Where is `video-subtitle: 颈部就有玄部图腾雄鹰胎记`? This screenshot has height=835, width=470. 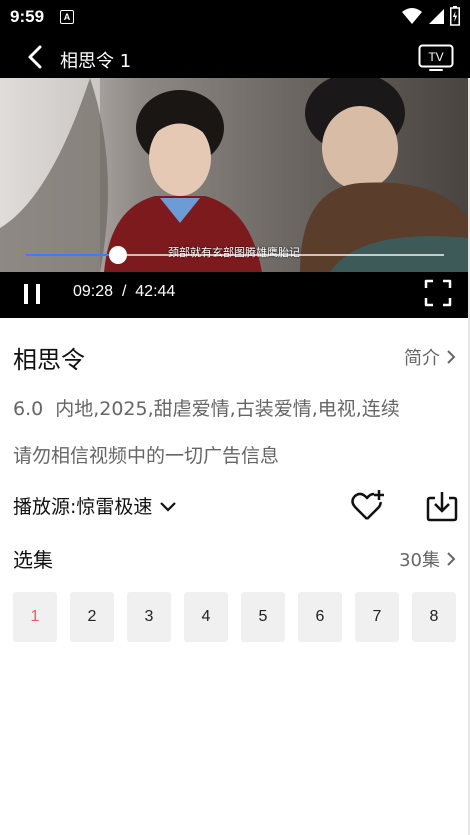 video-subtitle: 颈部就有玄部图腾雄鹰胎记 is located at coordinates (234, 252).